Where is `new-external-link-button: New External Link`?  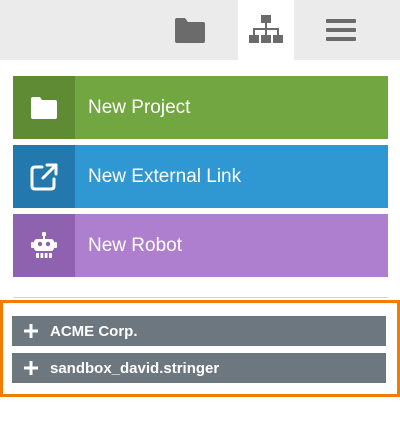 new-external-link-button: New External Link is located at coordinates (200, 176).